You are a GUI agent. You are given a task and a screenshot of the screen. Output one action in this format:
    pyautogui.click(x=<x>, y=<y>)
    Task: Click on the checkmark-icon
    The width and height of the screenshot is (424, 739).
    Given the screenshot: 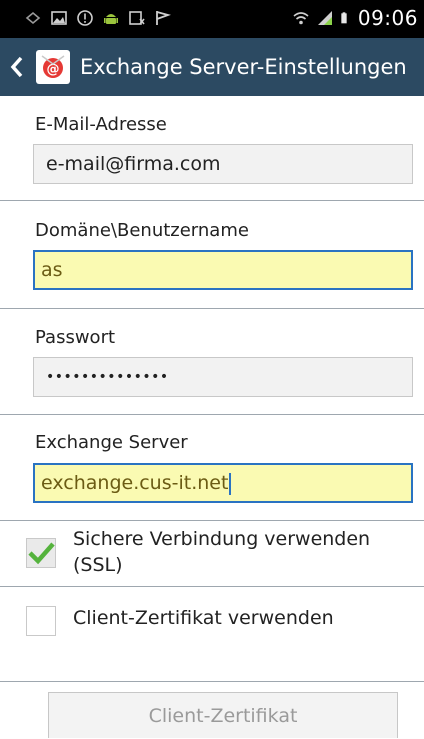 What is the action you would take?
    pyautogui.click(x=41, y=553)
    